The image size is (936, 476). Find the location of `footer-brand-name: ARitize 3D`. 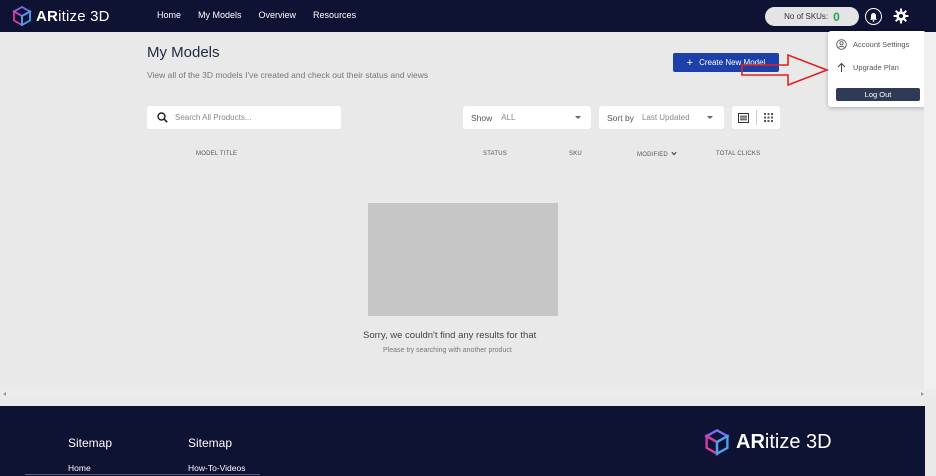

footer-brand-name: ARitize 3D is located at coordinates (784, 441).